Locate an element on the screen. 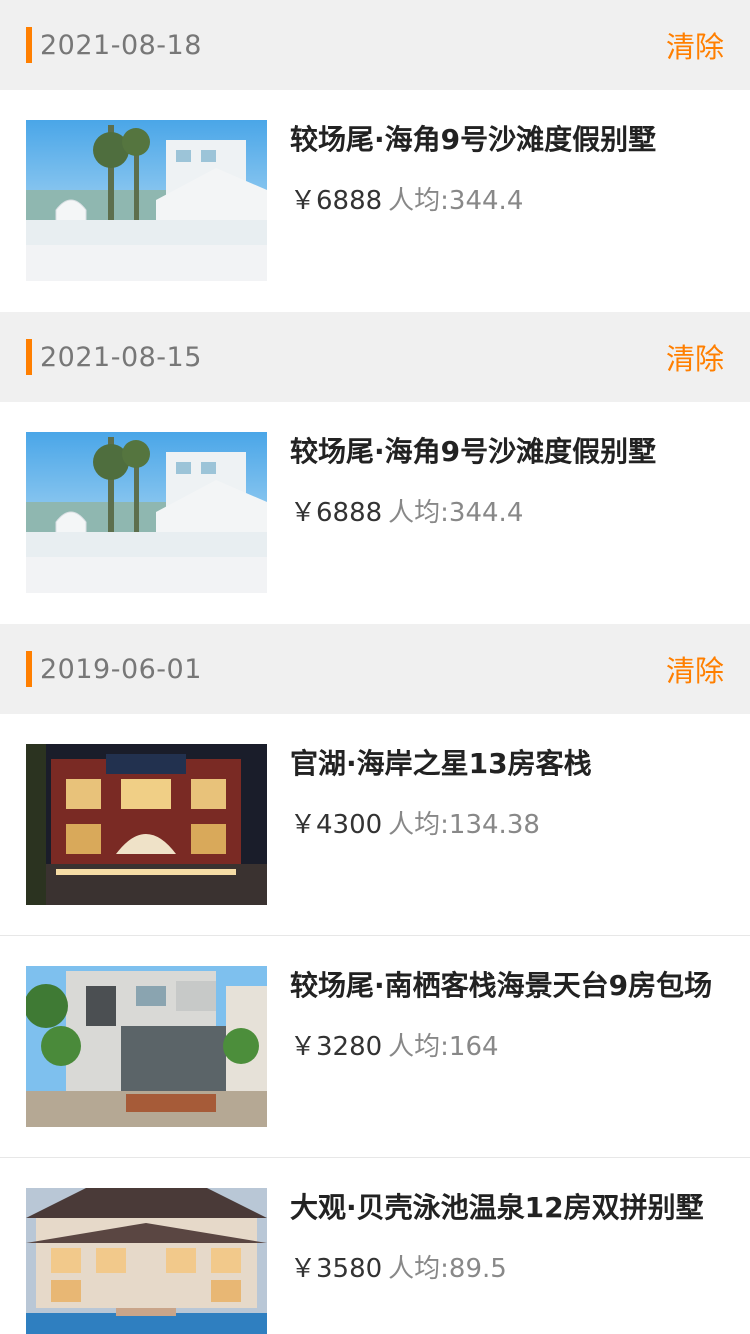  listing-price: ￥4300 is located at coordinates (336, 825).